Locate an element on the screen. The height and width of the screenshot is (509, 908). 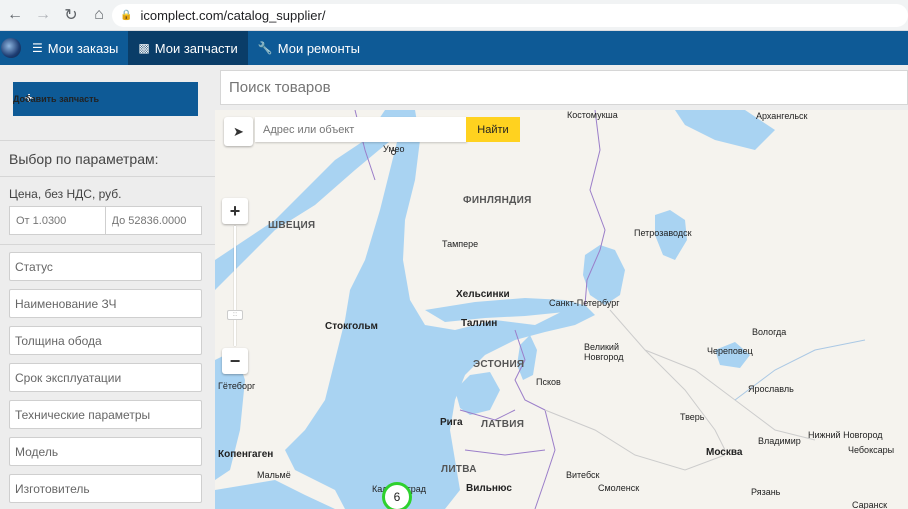
url-text: icomplect.com/catalog_supplier/ is located at coordinates (233, 15).